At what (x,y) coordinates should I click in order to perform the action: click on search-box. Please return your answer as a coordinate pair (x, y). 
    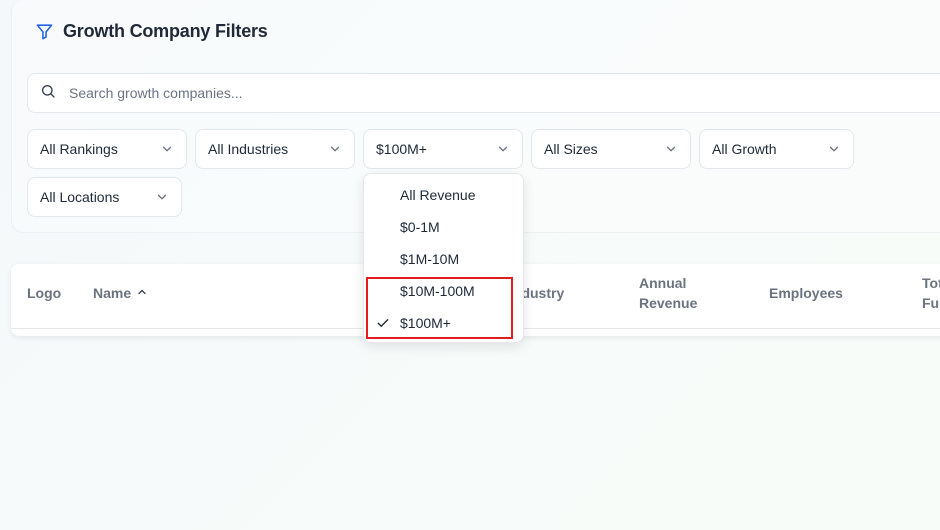
    Looking at the image, I should click on (483, 93).